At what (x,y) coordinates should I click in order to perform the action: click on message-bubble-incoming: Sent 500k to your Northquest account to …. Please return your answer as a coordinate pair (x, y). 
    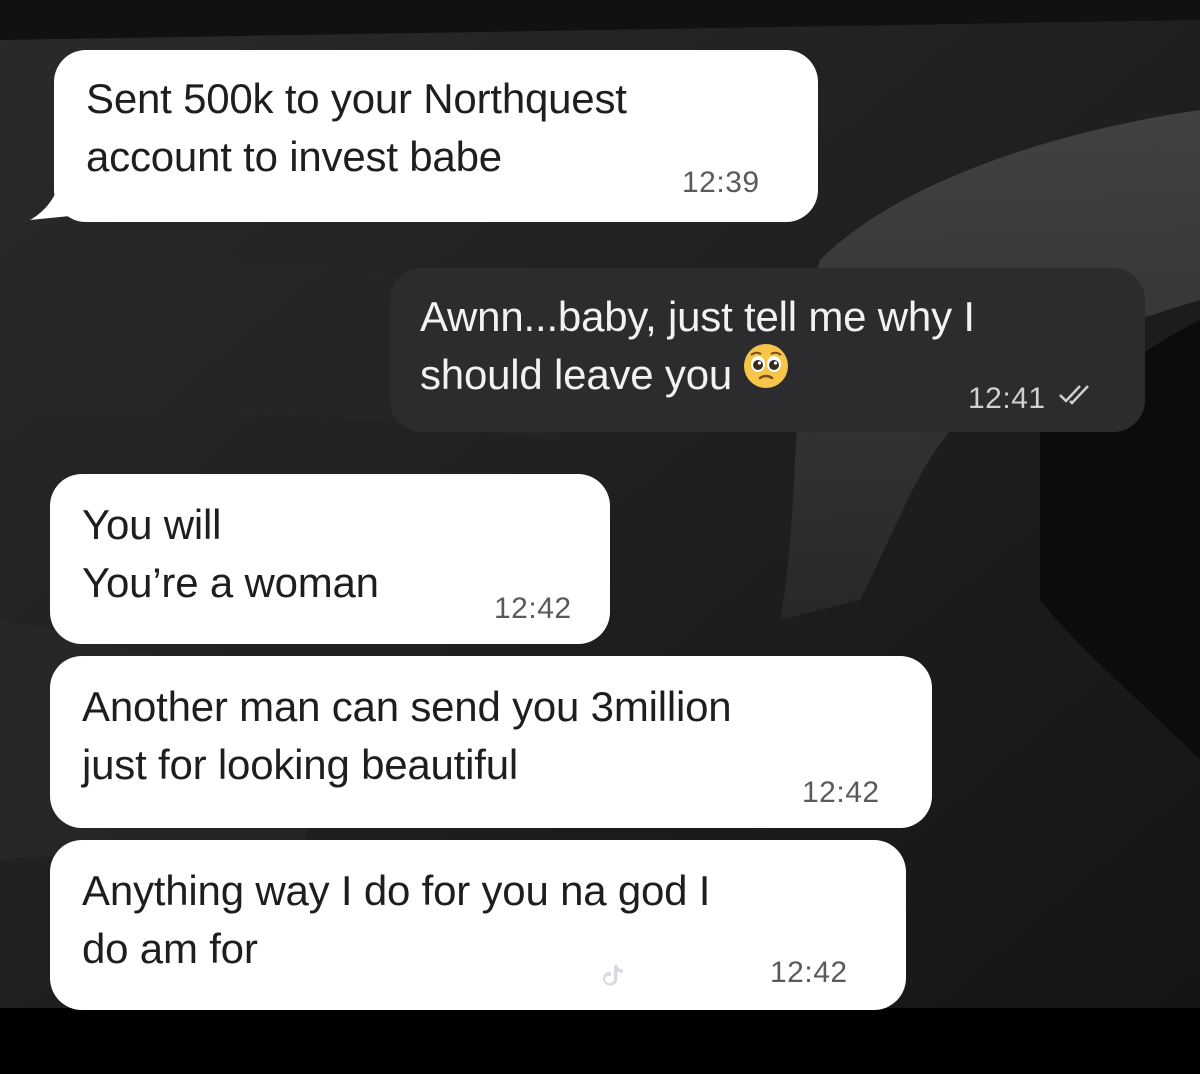
    Looking at the image, I should click on (436, 136).